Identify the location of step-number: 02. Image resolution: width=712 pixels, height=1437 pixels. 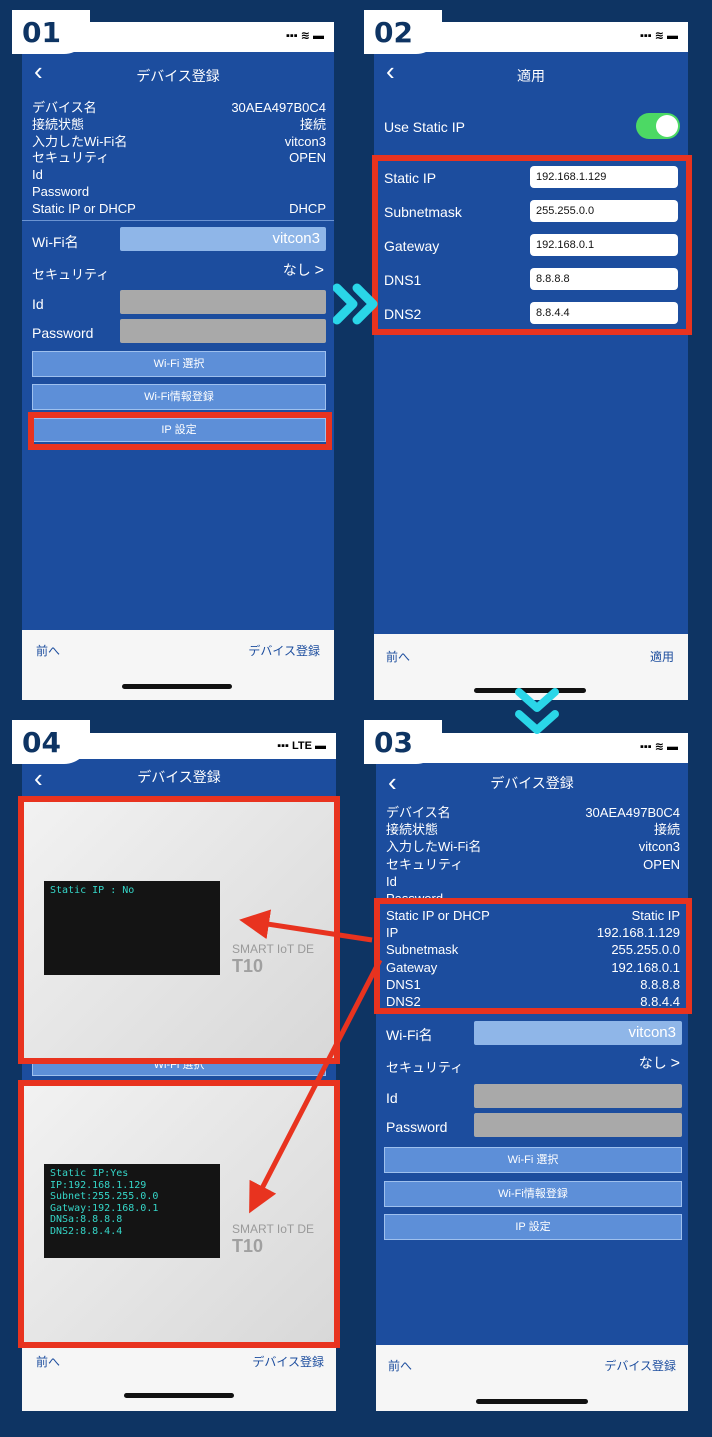
(393, 32).